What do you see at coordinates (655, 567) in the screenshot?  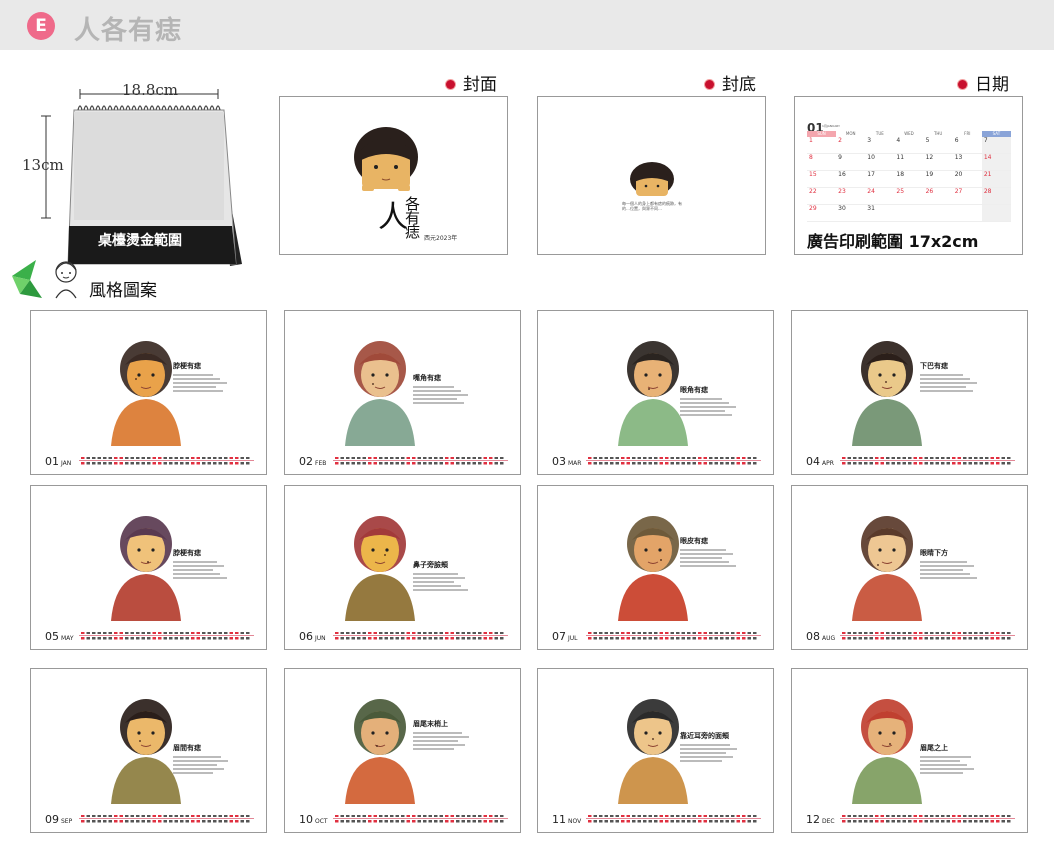 I see `month-panel-jul: 眼皮有痣 07 JUL` at bounding box center [655, 567].